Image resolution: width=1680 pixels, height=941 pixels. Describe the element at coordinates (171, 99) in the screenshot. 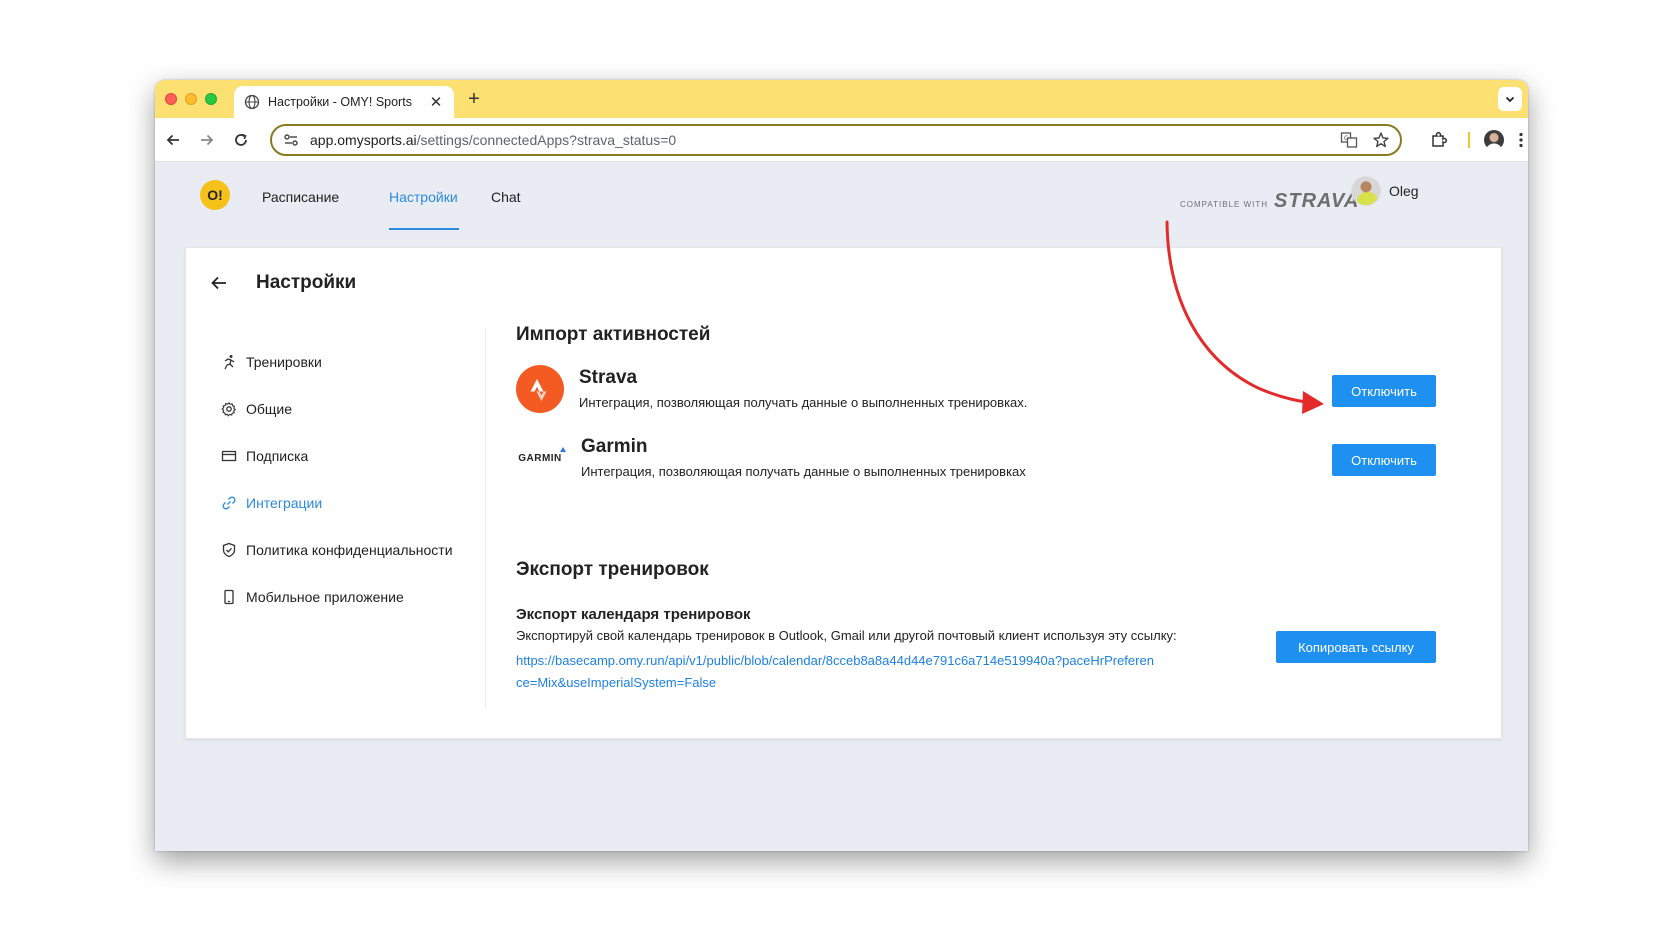

I see `close-window-button` at that location.